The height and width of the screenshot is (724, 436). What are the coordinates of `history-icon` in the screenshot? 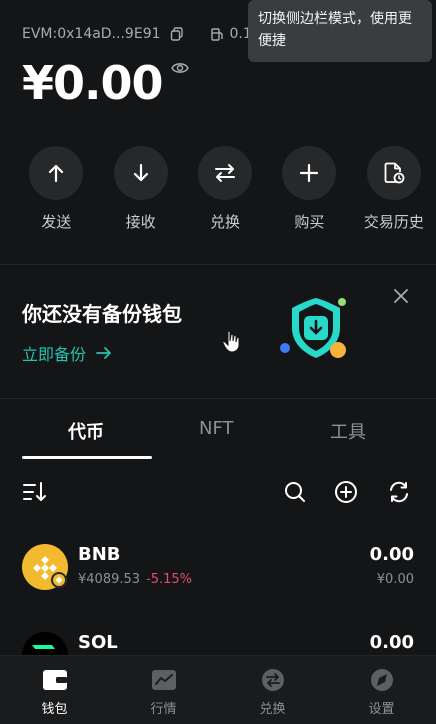 It's located at (393, 173).